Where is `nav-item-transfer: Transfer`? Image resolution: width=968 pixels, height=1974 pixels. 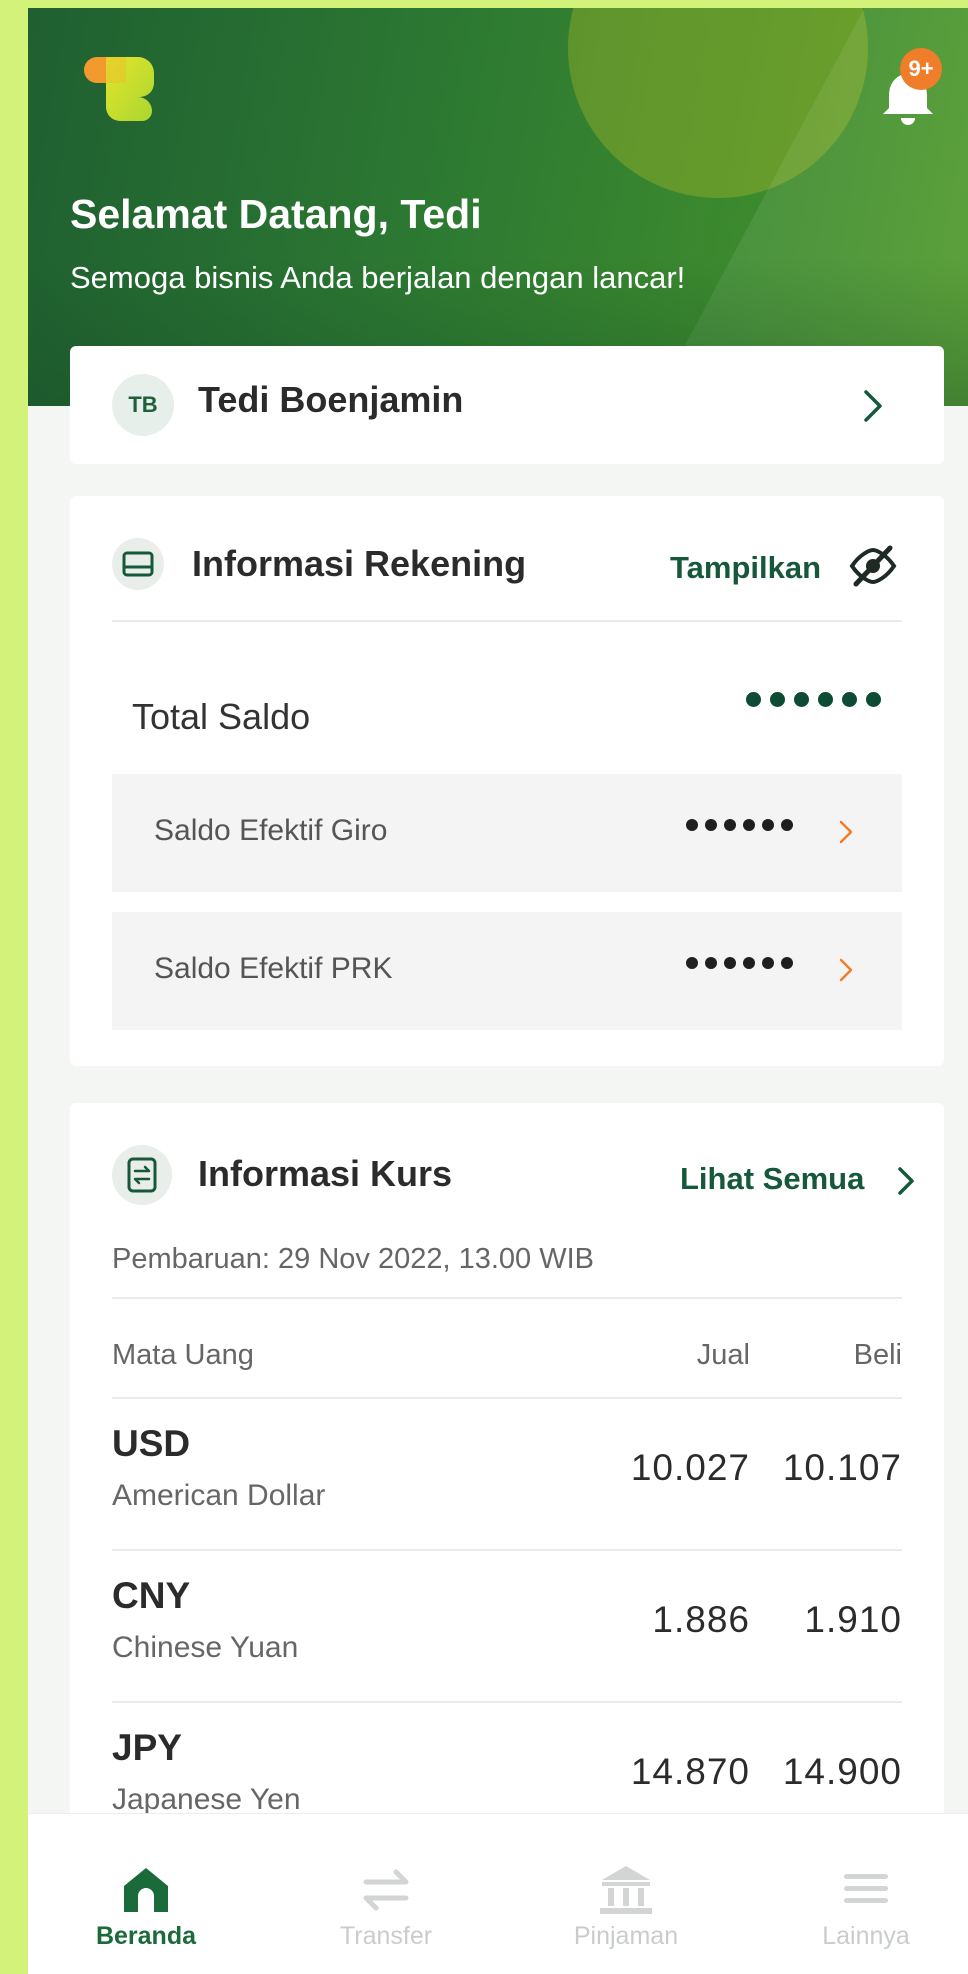
nav-item-transfer: Transfer is located at coordinates (386, 1894).